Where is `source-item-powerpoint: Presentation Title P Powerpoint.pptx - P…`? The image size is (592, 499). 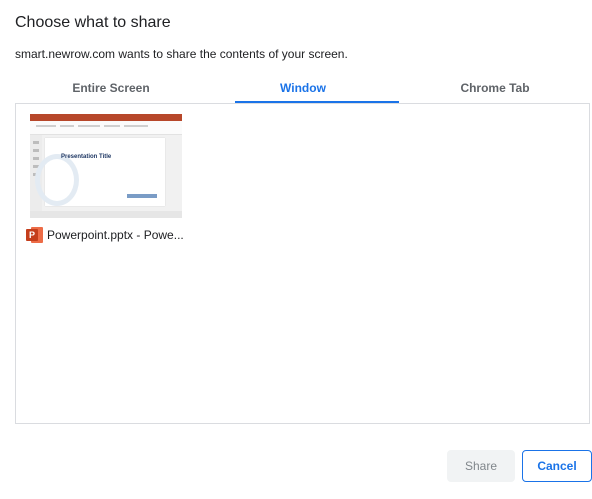
source-item-powerpoint: Presentation Title P Powerpoint.pptx - P… is located at coordinates (108, 180).